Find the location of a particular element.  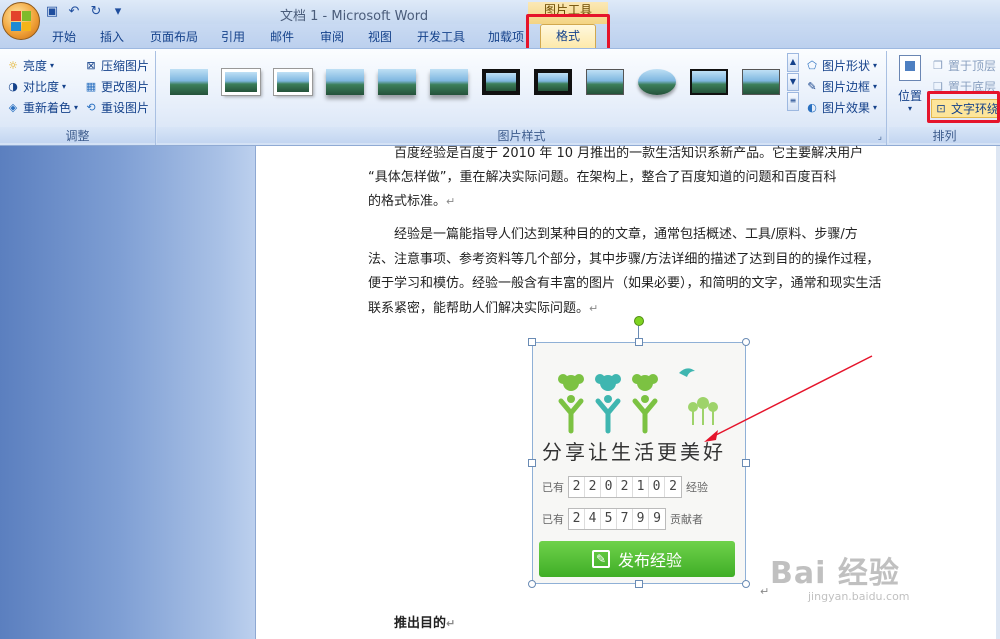

picture-shape-button: ⬠ 图片形状 ▾ is located at coordinates (841, 65).